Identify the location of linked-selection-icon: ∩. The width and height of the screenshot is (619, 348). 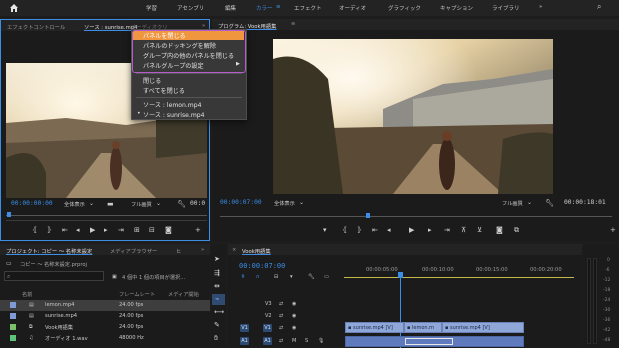
(258, 277).